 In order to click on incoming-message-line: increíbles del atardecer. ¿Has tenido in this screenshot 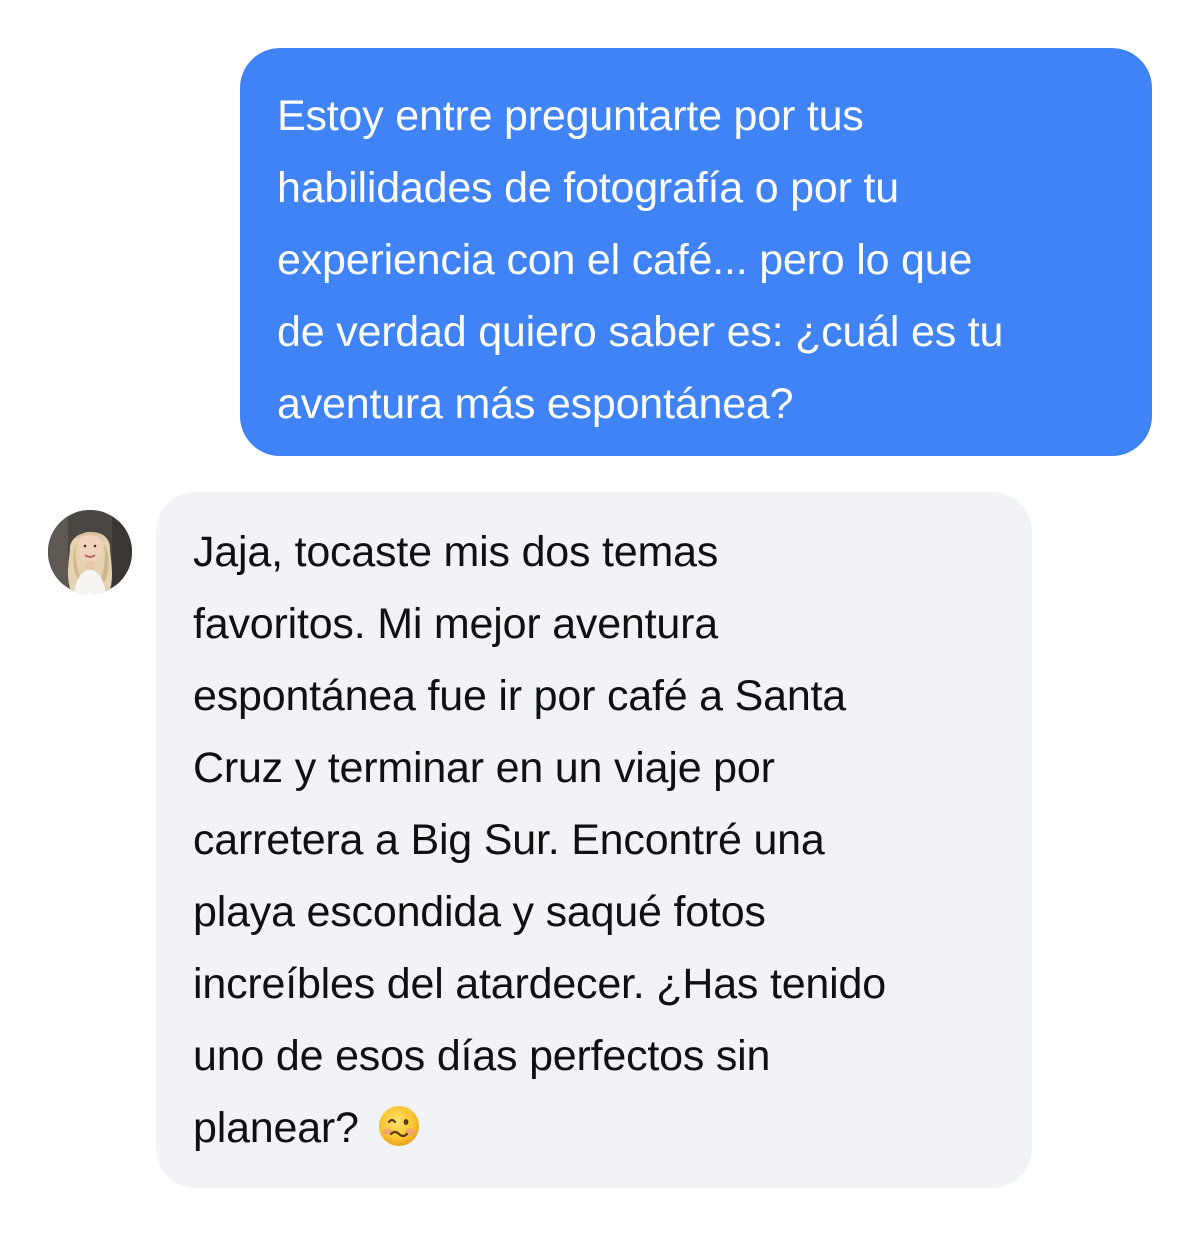, I will do `click(539, 984)`.